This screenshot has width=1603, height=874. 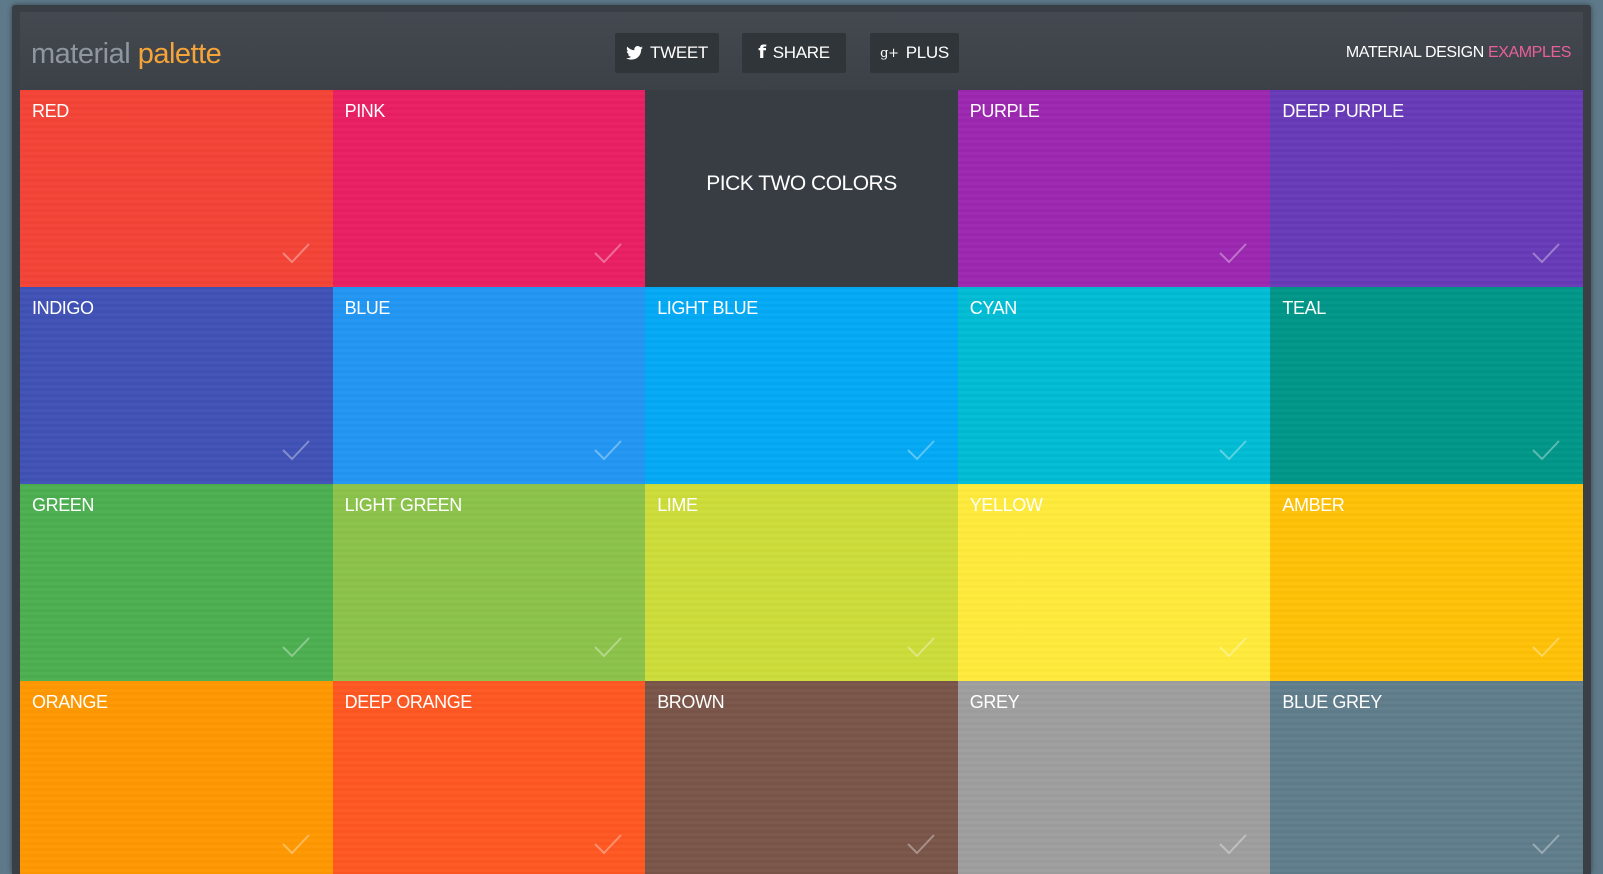 What do you see at coordinates (691, 702) in the screenshot?
I see `color-name: BROWN` at bounding box center [691, 702].